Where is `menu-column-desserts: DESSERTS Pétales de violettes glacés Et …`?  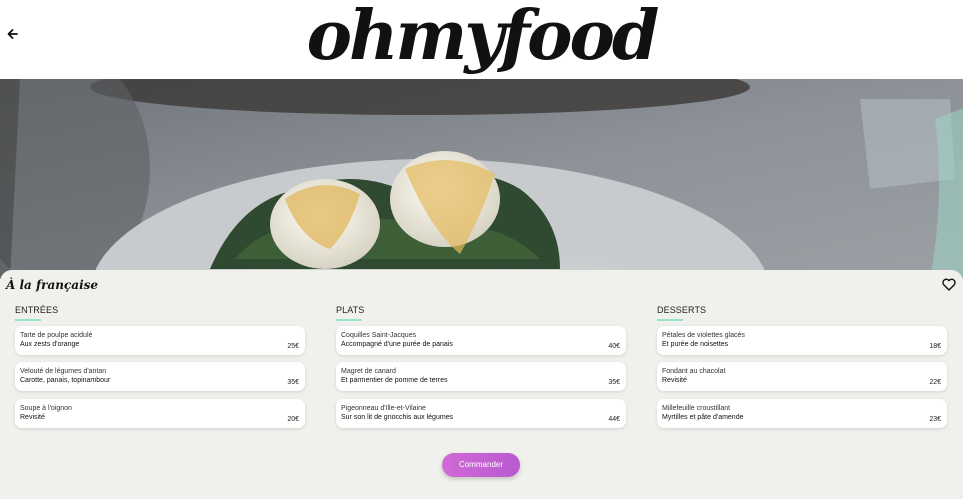 menu-column-desserts: DESSERTS Pétales de violettes glacés Et … is located at coordinates (802, 366).